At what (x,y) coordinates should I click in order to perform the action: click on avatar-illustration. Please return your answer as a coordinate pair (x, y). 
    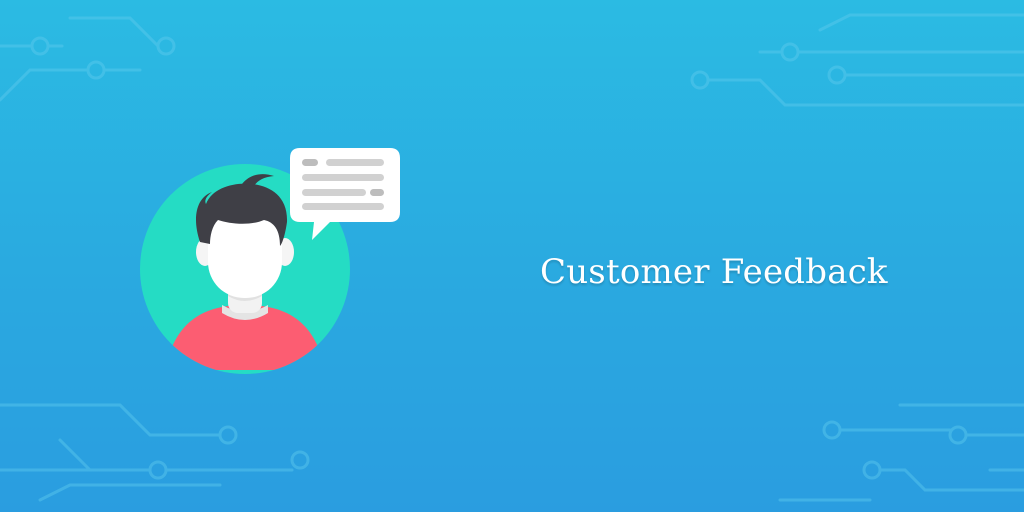
    Looking at the image, I should click on (270, 261).